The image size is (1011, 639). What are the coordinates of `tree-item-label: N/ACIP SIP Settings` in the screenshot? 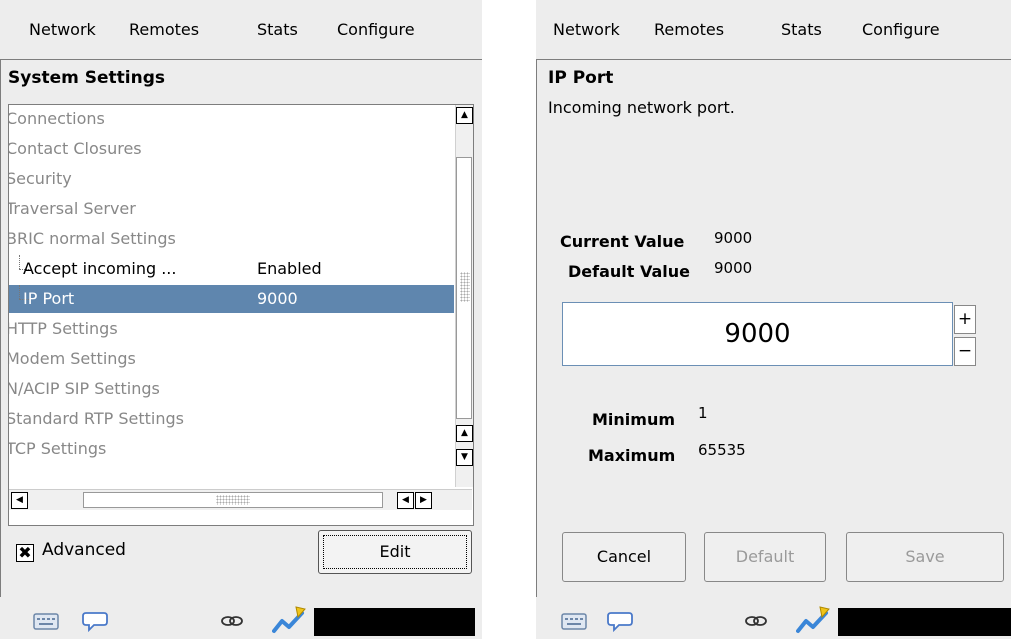 It's located at (84, 388).